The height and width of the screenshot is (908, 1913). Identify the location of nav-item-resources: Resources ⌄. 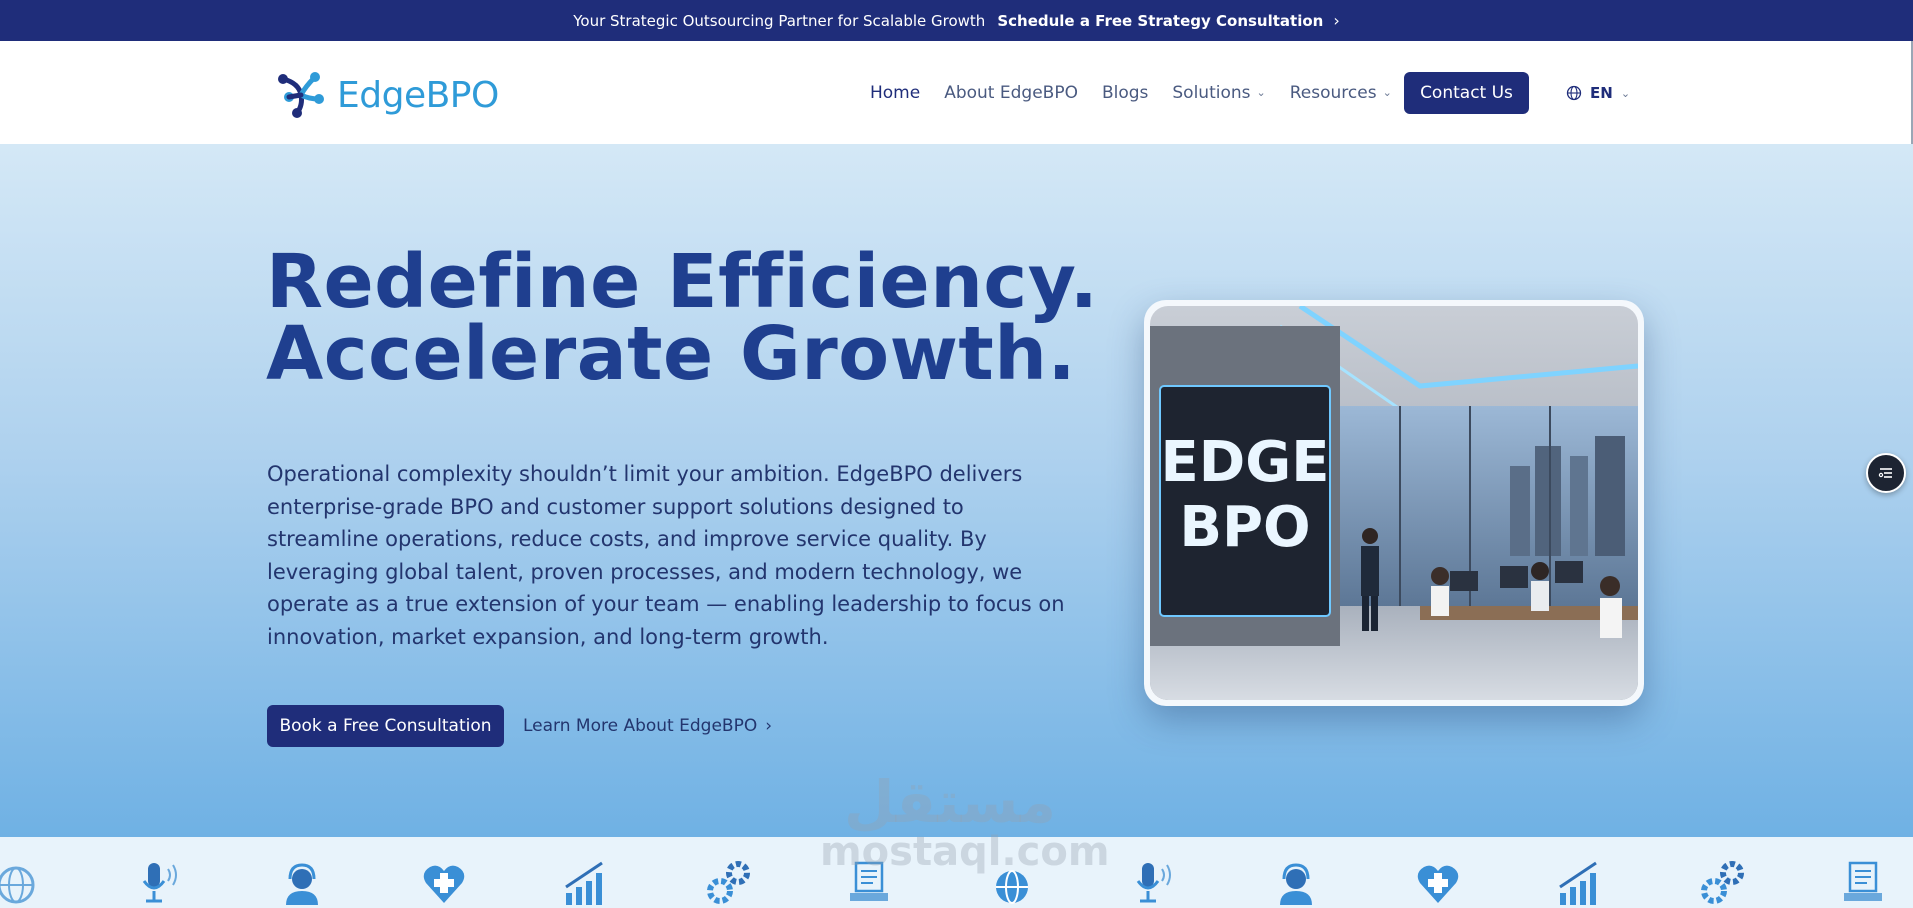
(1341, 93).